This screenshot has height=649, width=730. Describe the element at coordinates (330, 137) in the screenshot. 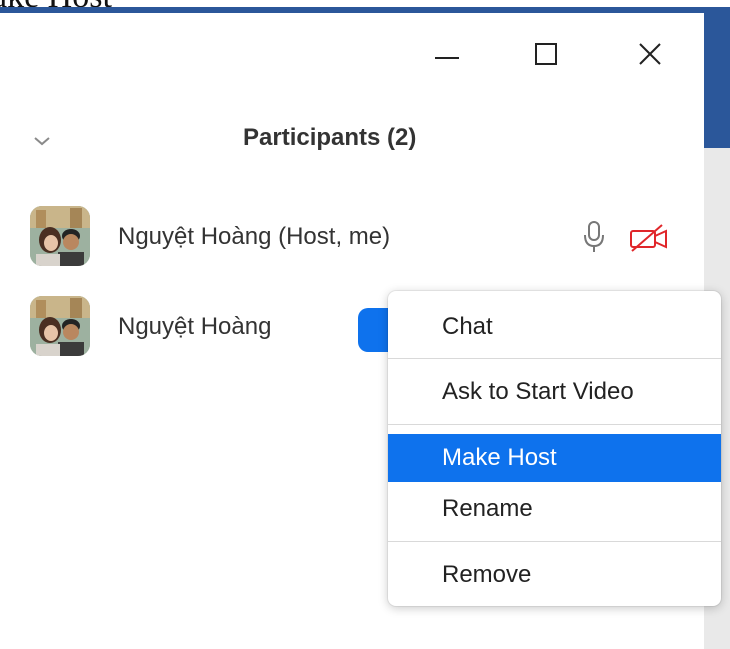

I see `panel-title: Participants (2)` at that location.